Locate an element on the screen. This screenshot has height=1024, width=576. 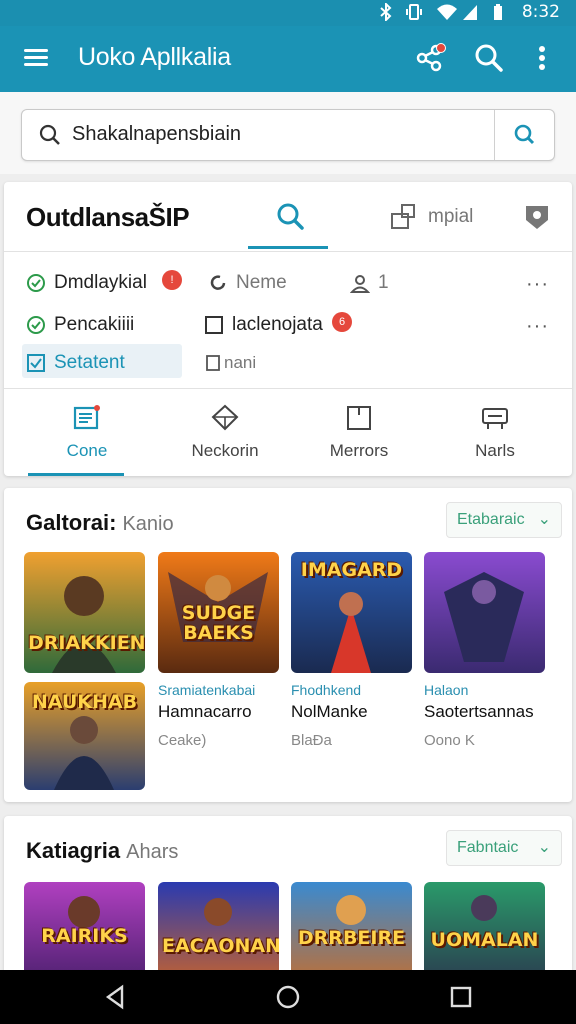
frame-icon is located at coordinates (359, 418).